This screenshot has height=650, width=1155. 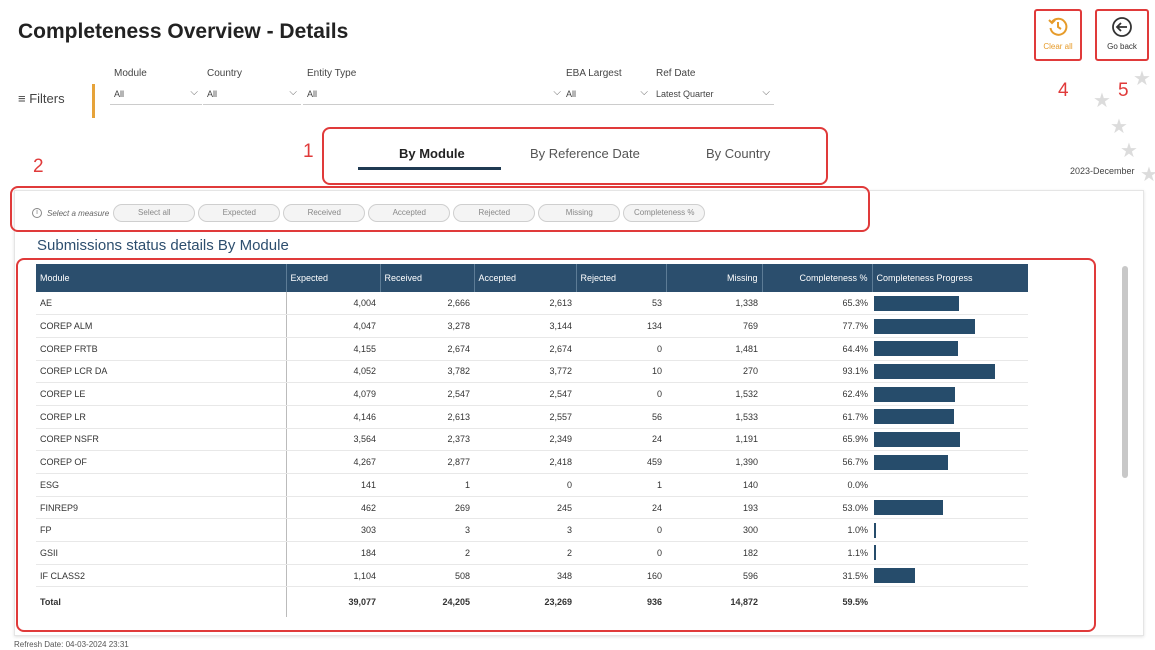 What do you see at coordinates (738, 153) in the screenshot?
I see `tab-by-country: By Country` at bounding box center [738, 153].